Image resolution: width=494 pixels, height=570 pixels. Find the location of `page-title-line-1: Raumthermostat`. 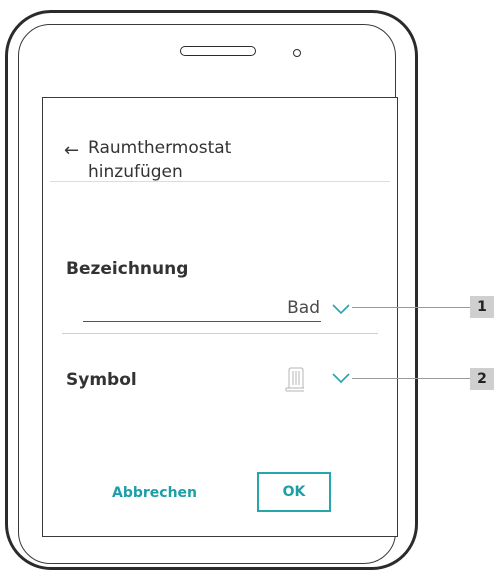

page-title-line-1: Raumthermostat is located at coordinates (160, 148).